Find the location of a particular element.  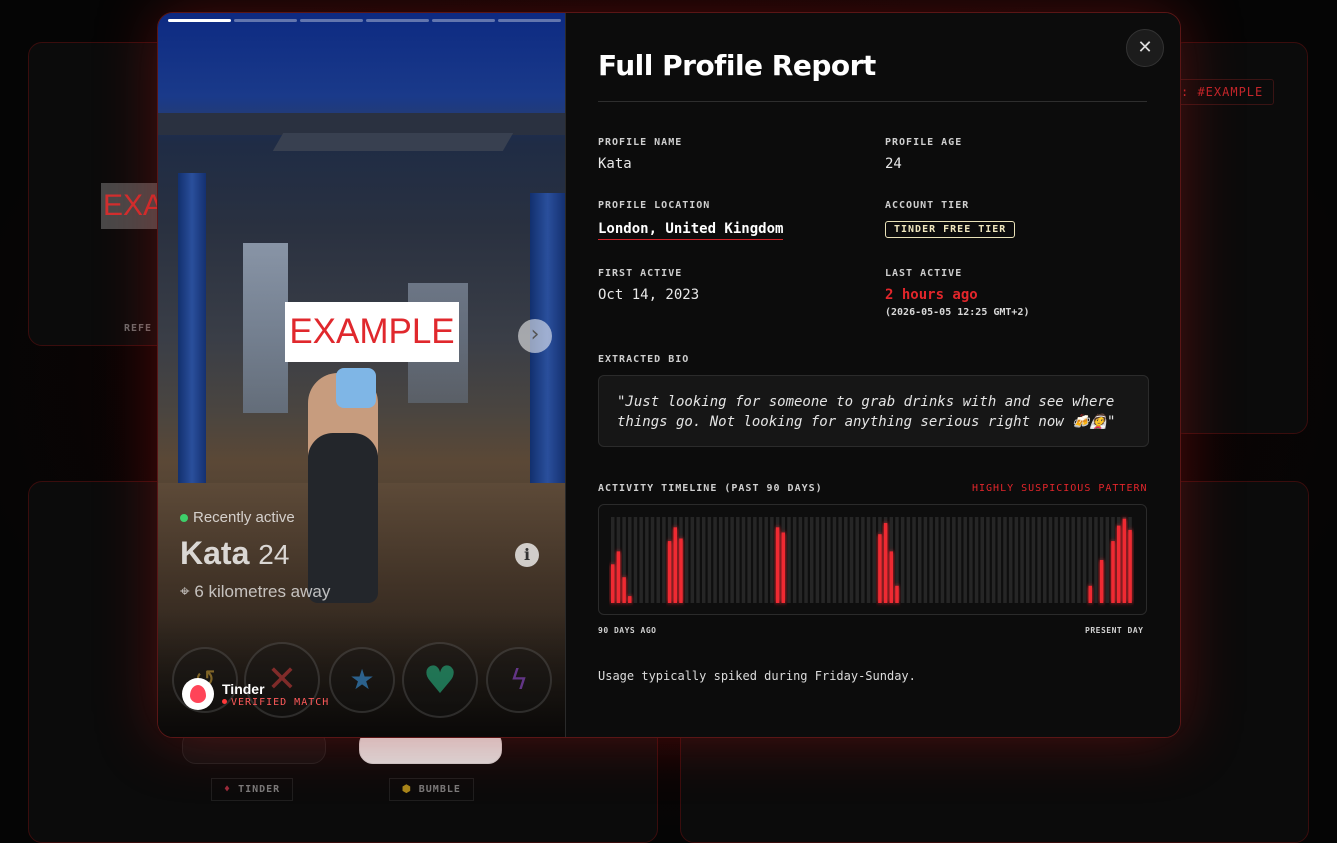

photo-window is located at coordinates (265, 328).